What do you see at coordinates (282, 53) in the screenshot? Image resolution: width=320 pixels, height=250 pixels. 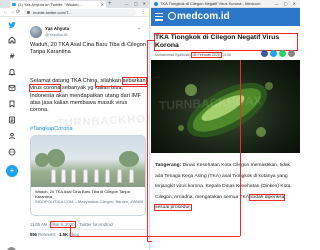 I see `whatsapp-share-icon` at bounding box center [282, 53].